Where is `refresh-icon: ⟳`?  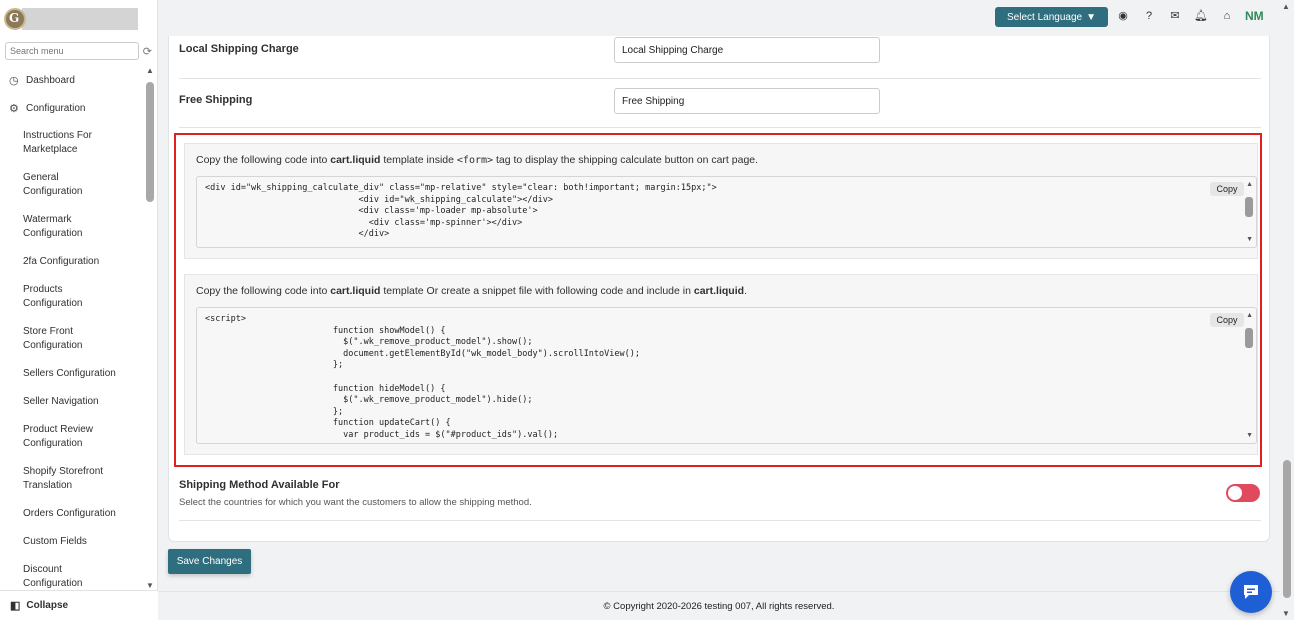
refresh-icon: ⟳ is located at coordinates (147, 51).